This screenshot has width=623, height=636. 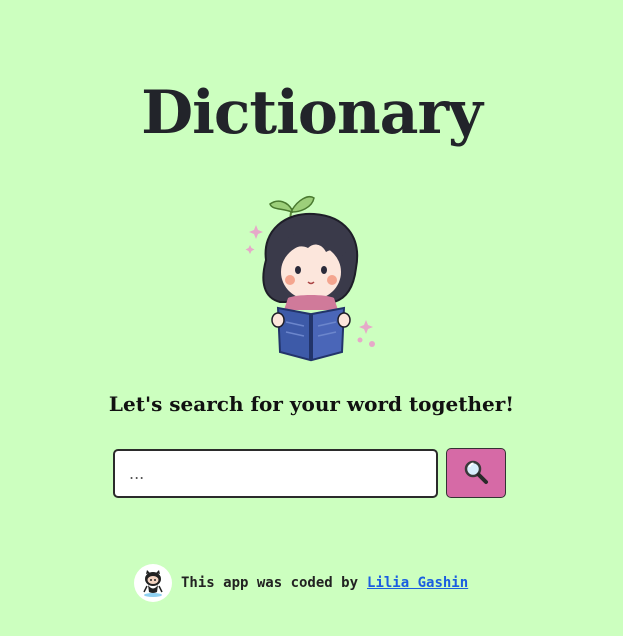 I want to click on author-link: Lilia Gashin, so click(x=417, y=583).